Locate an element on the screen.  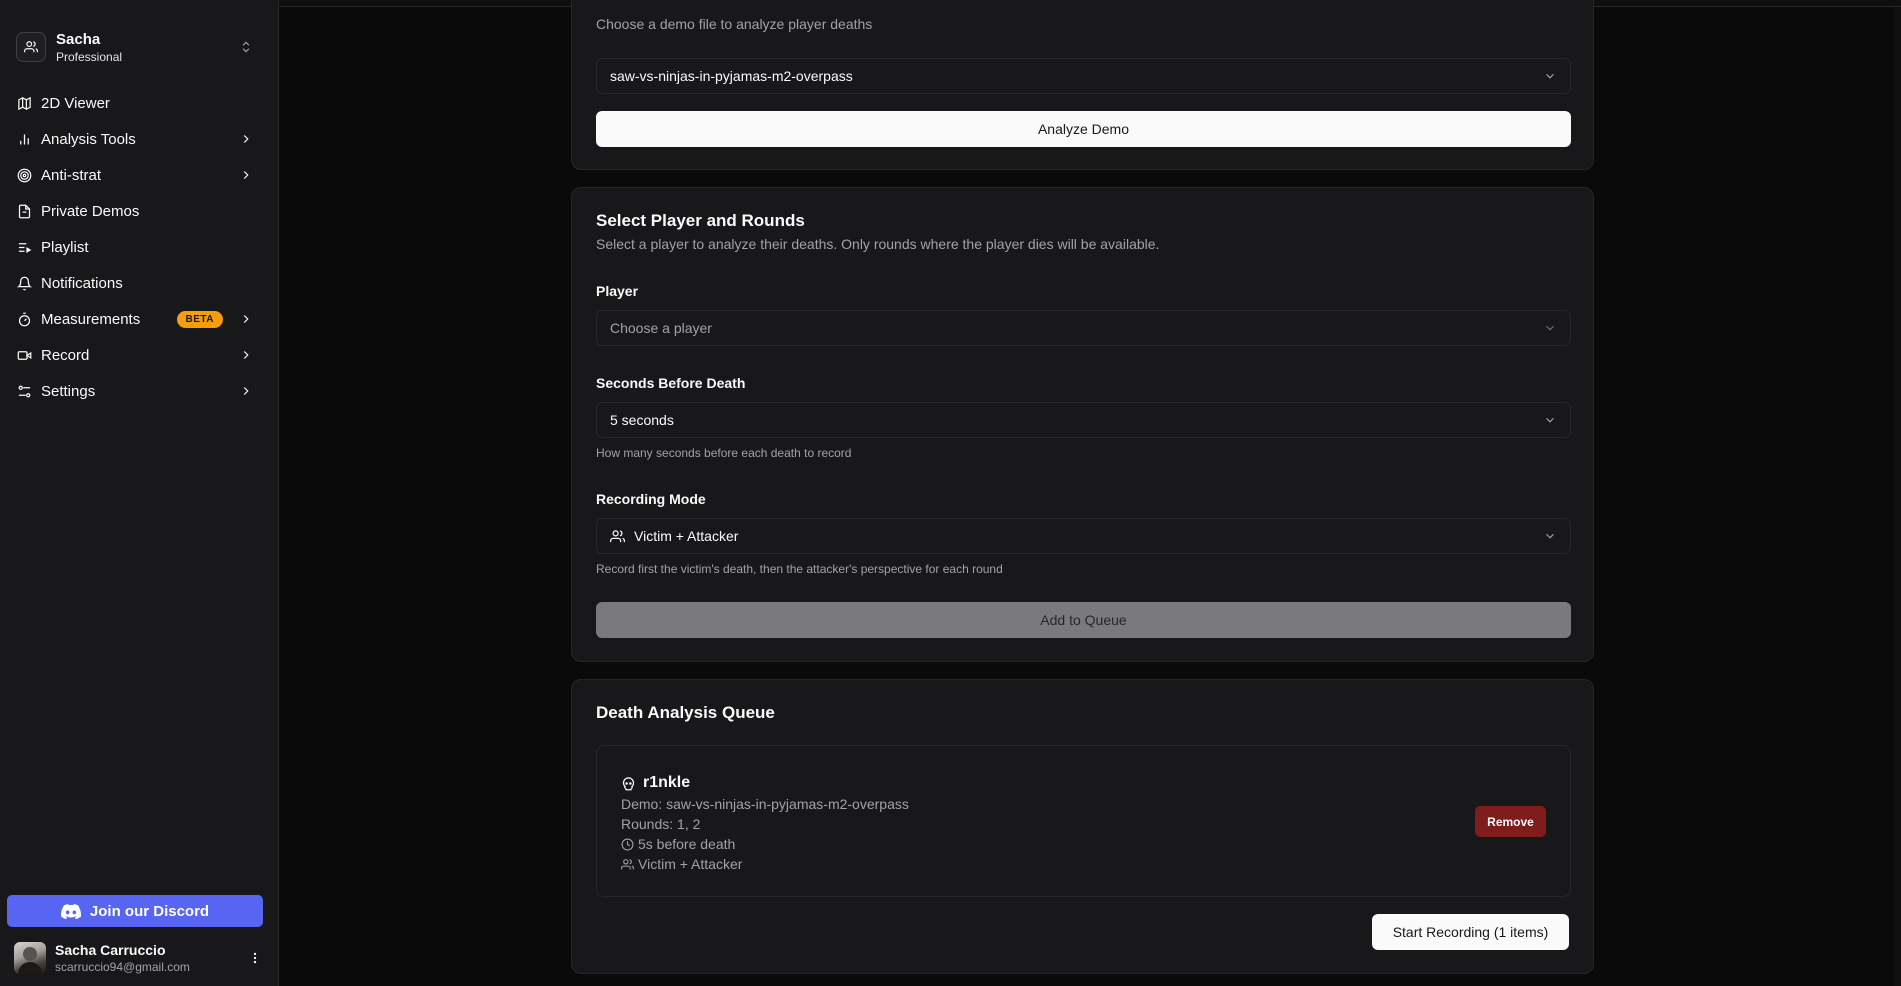
sidebar-item-2d-viewer: 2D Viewer is located at coordinates (134, 103).